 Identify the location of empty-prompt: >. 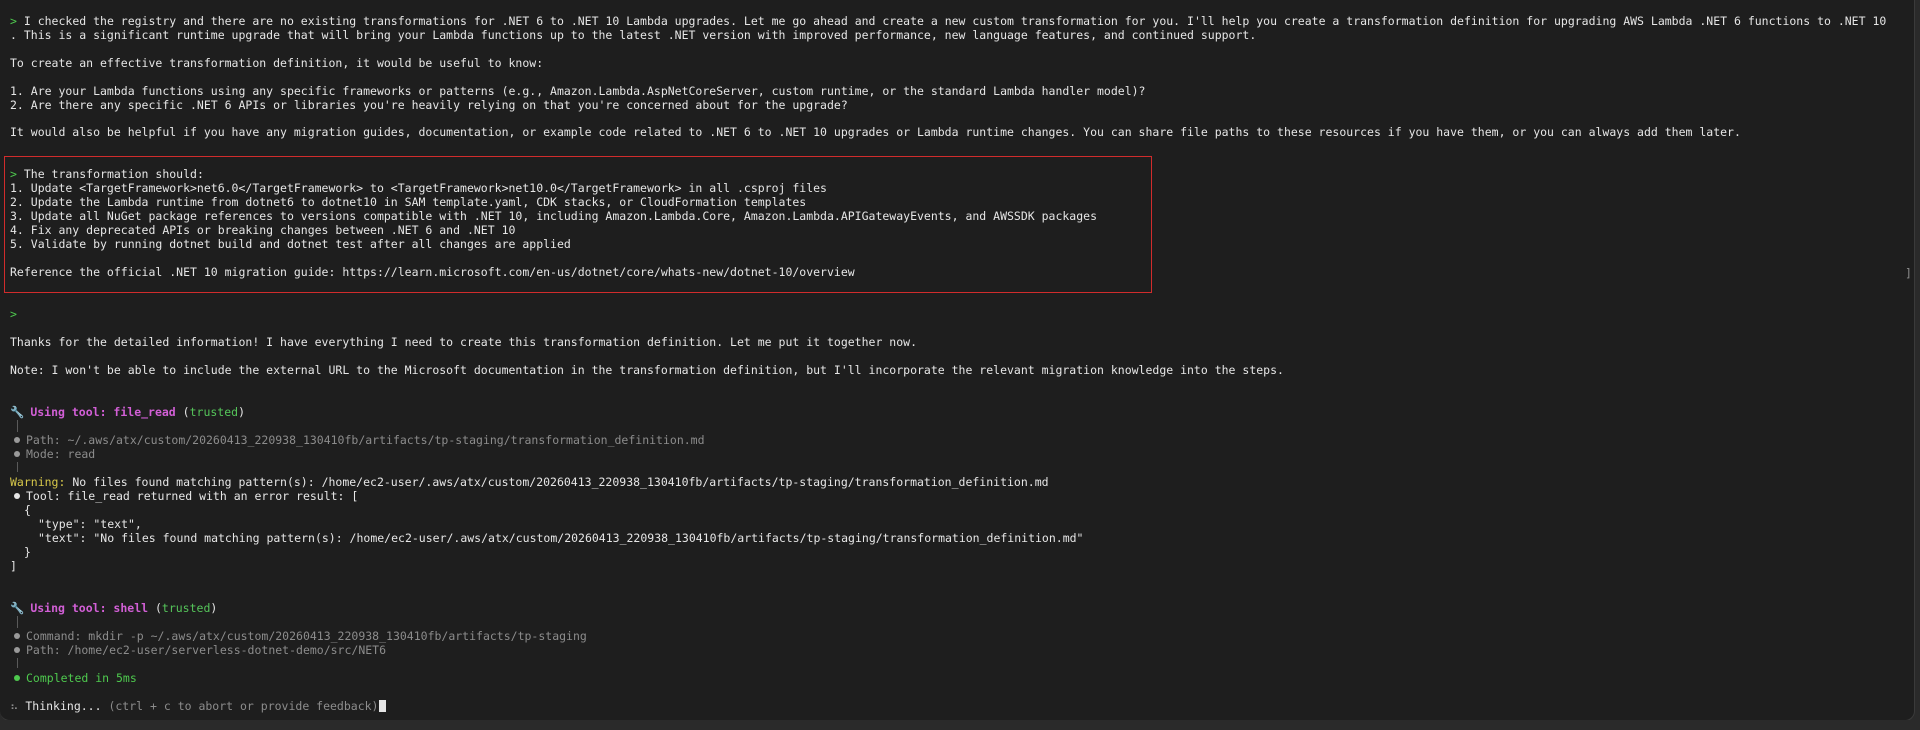
(13, 314).